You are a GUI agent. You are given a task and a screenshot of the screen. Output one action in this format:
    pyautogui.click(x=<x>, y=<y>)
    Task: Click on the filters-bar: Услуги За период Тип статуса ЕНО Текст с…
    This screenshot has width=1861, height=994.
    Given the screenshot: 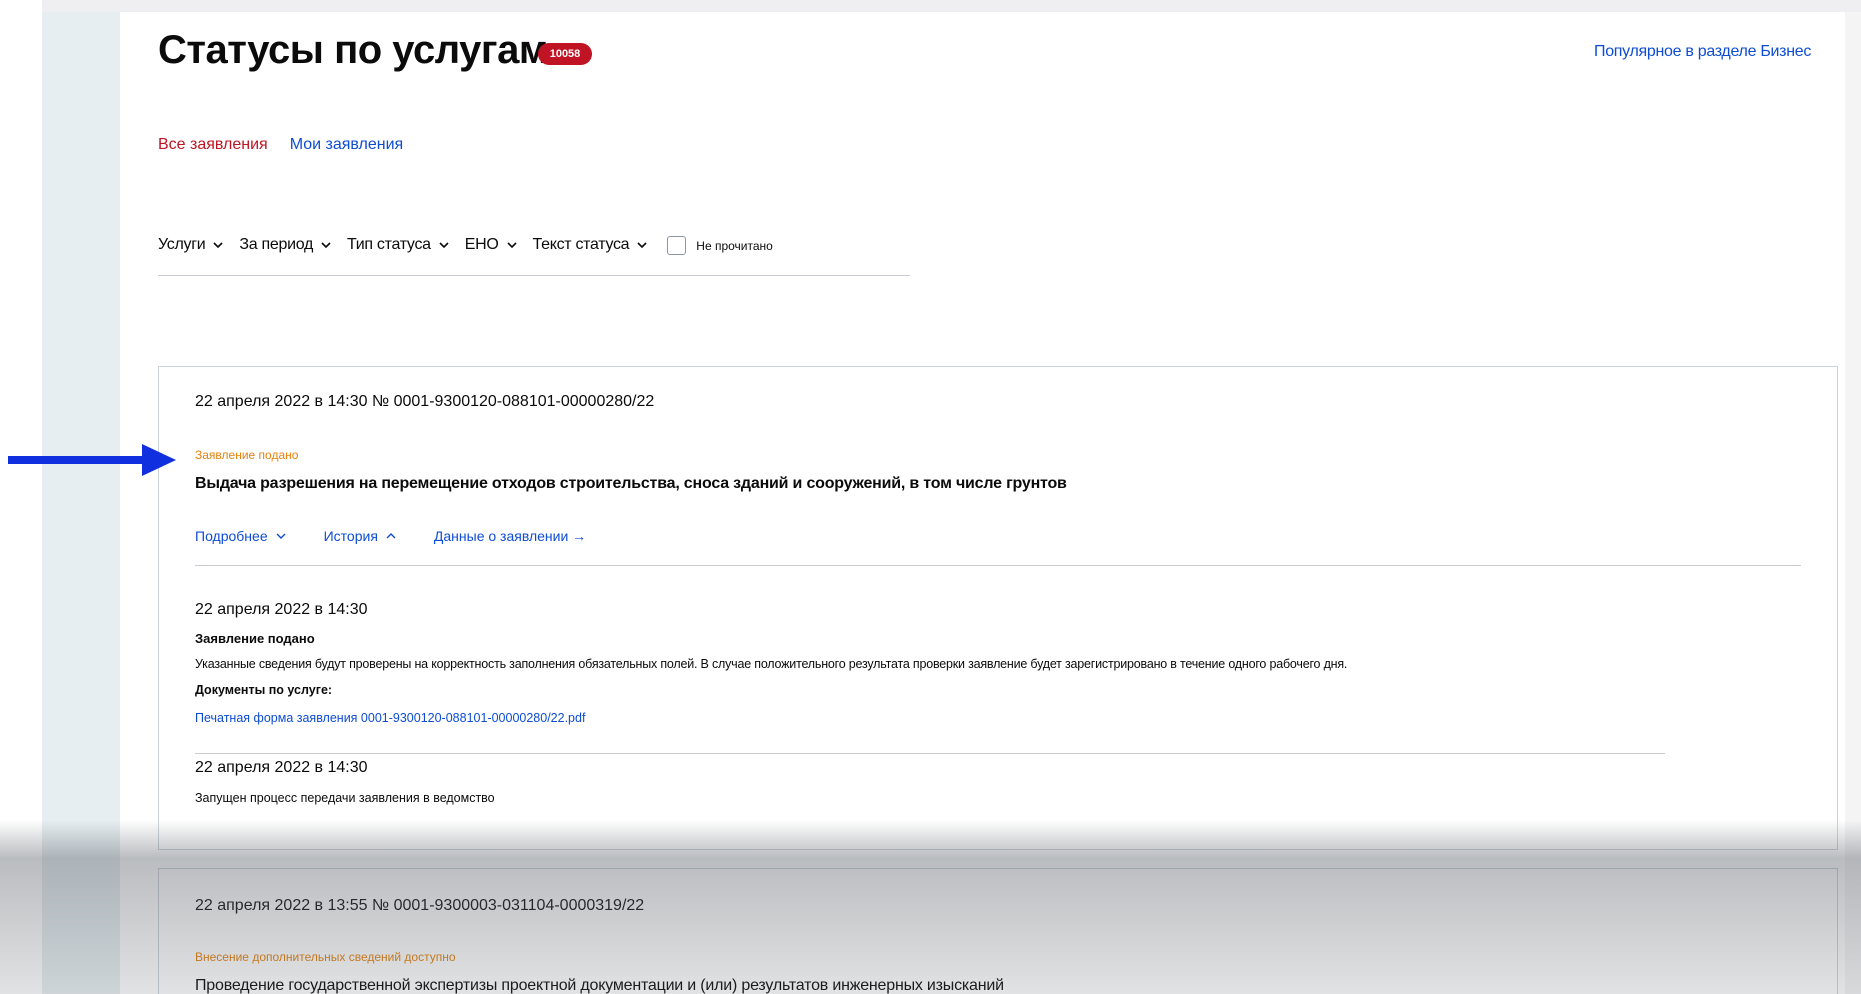 What is the action you would take?
    pyautogui.click(x=534, y=256)
    